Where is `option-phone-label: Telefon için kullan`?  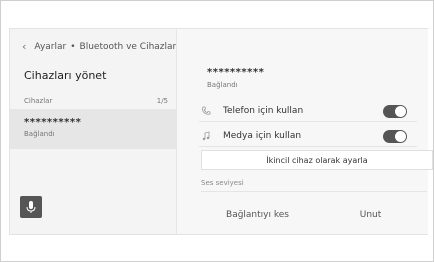
option-phone-label: Telefon için kullan is located at coordinates (263, 111).